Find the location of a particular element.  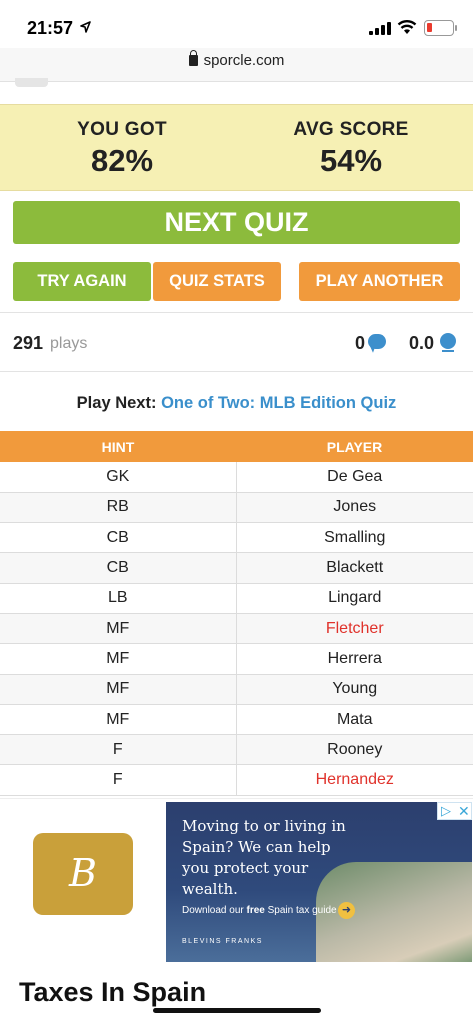

ad-cta-bold: free is located at coordinates (255, 910).